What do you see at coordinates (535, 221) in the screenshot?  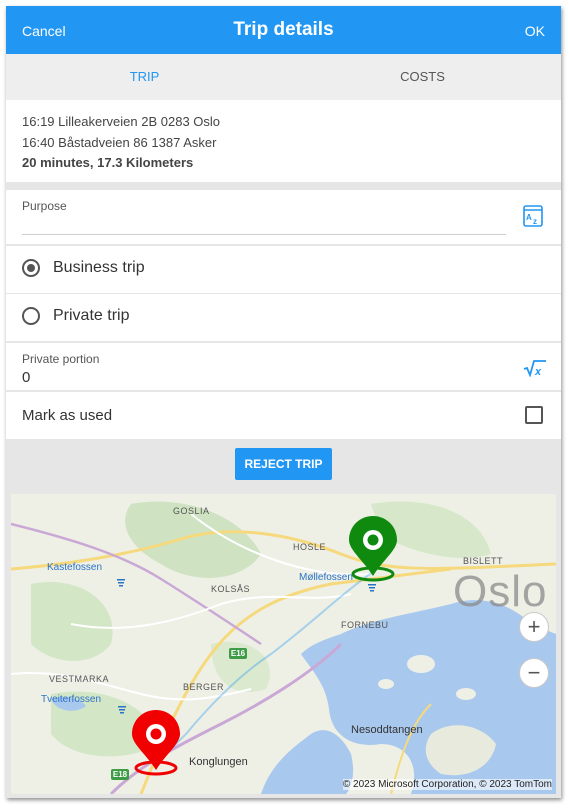 I see `svg-text: z` at bounding box center [535, 221].